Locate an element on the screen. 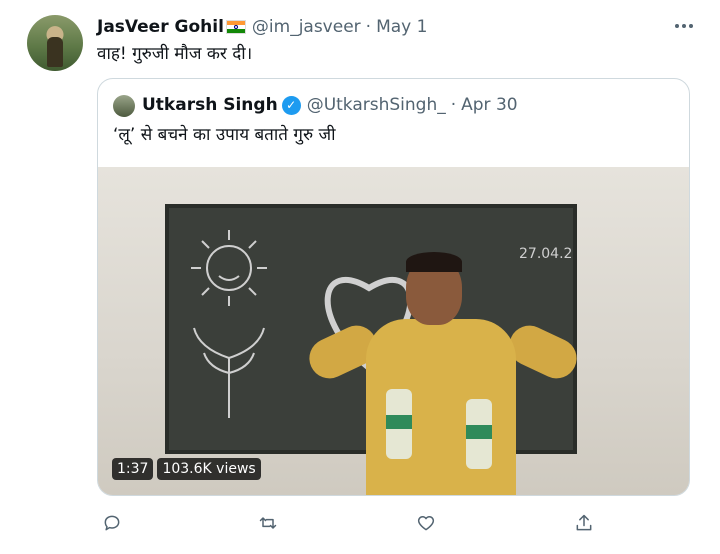  tweet-header: JasVeer Gohil @im_jasveer · May 1 is located at coordinates (262, 27).